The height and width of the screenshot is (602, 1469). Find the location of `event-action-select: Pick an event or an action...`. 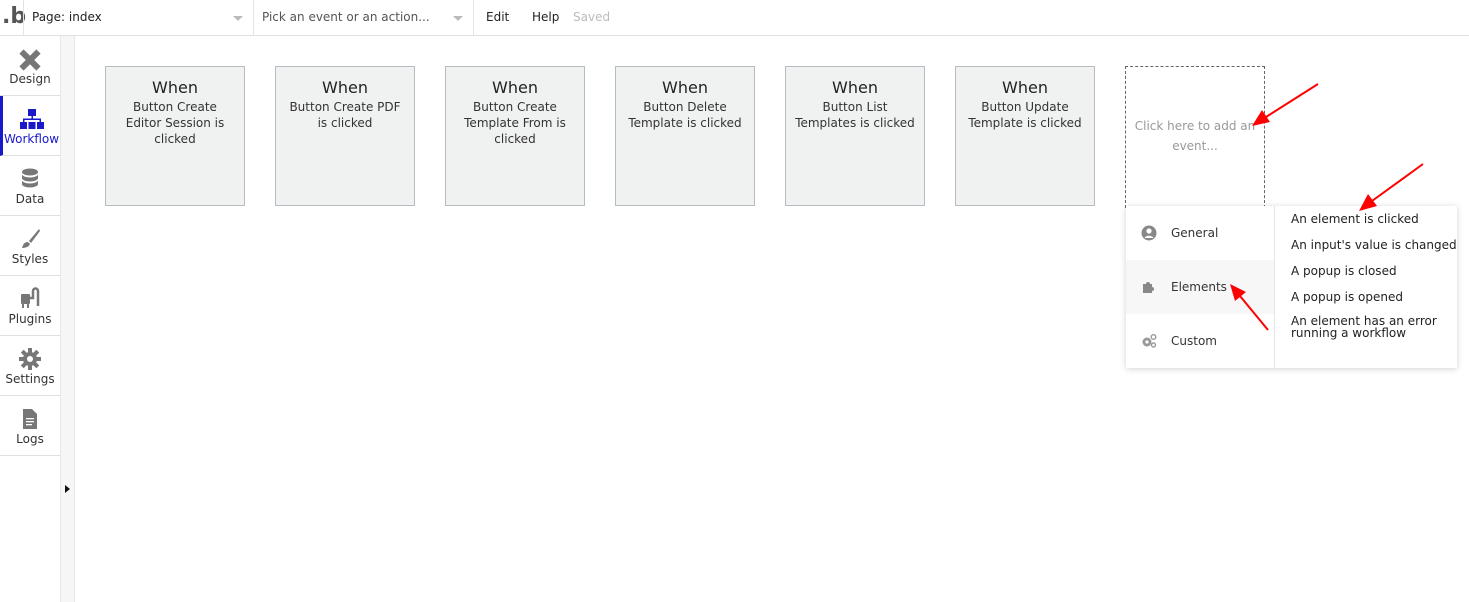

event-action-select: Pick an event or an action... is located at coordinates (363, 17).